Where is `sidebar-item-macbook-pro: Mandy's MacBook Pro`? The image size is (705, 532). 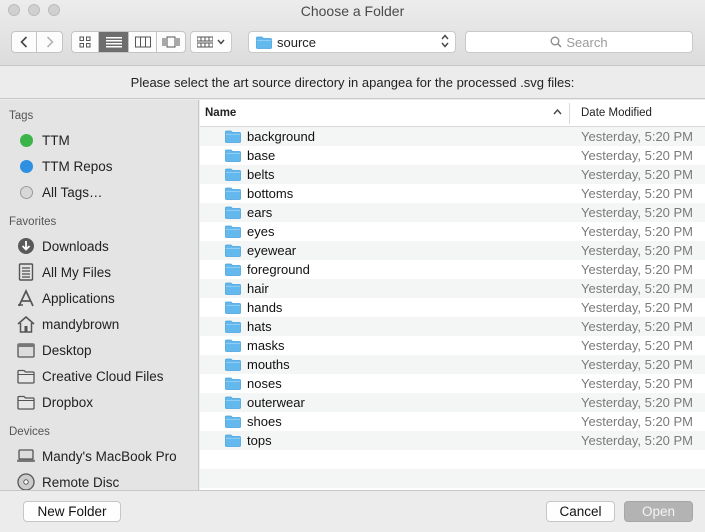 sidebar-item-macbook-pro: Mandy's MacBook Pro is located at coordinates (96, 456).